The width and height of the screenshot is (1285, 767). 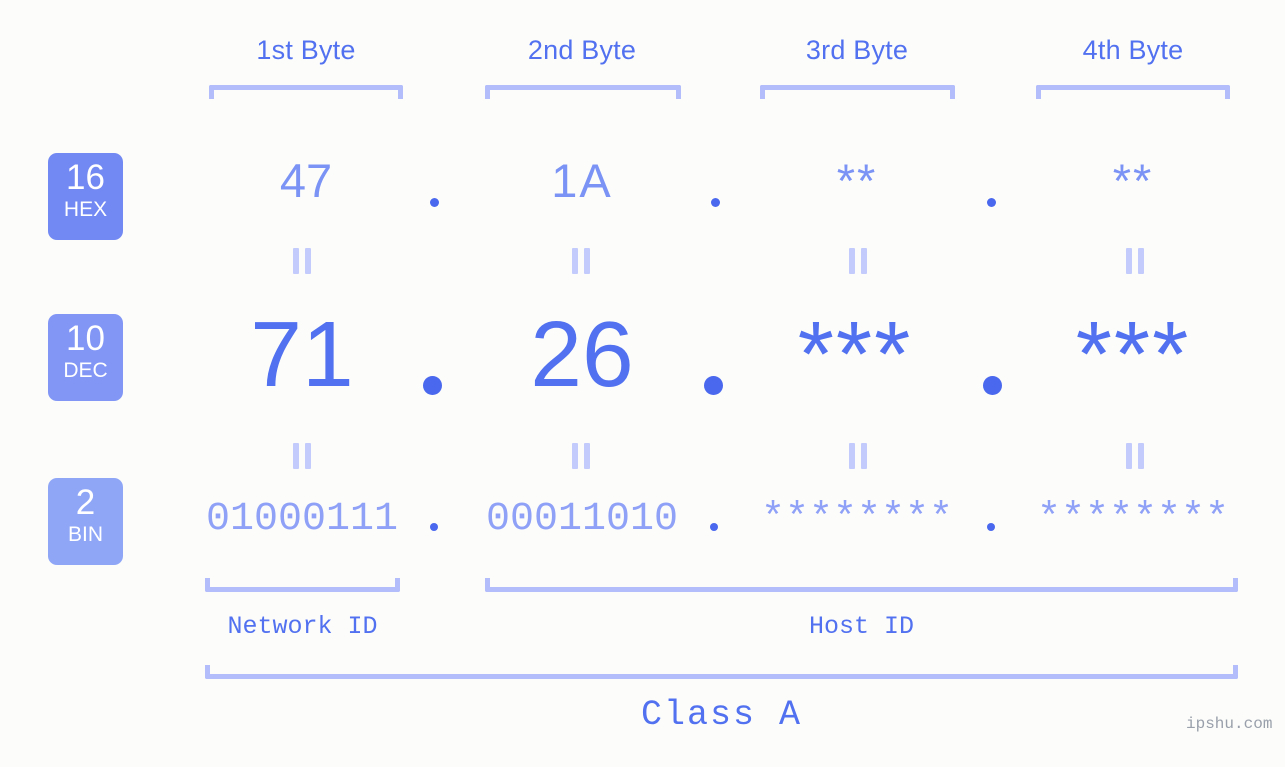 What do you see at coordinates (582, 519) in the screenshot?
I see `bin-octet-2: 00011010` at bounding box center [582, 519].